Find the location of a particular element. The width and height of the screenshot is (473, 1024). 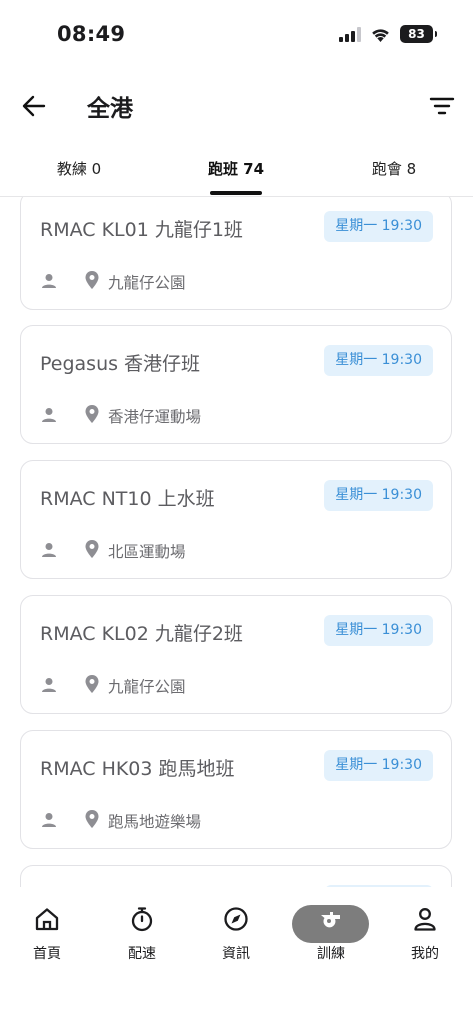

nav-label: 訓練 is located at coordinates (331, 954).